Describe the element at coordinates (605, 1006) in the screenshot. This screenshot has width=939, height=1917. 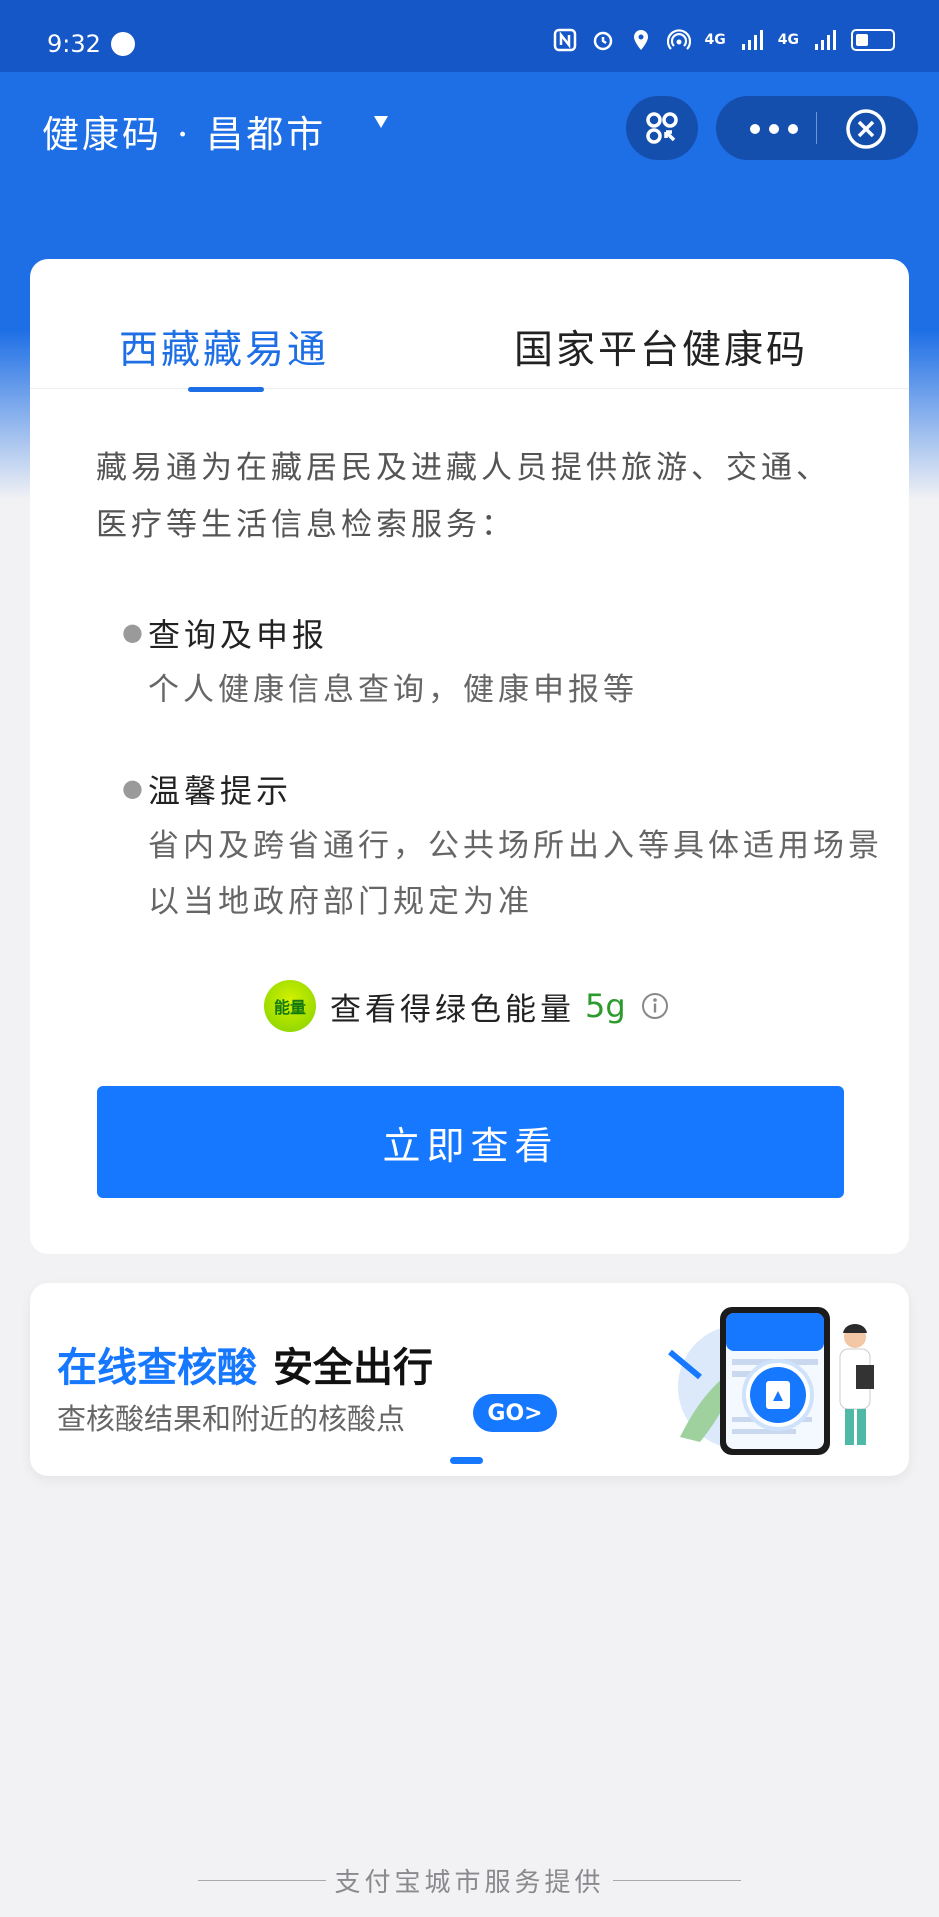
I see `energy-amount: 5g` at that location.